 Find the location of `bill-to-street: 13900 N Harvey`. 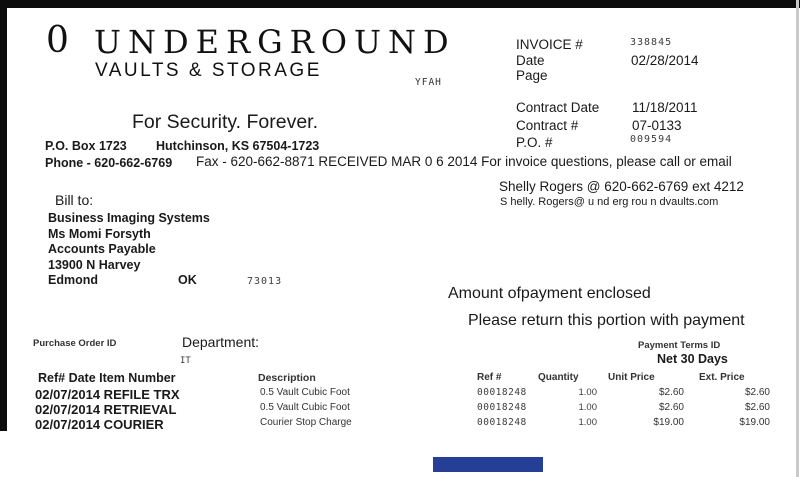

bill-to-street: 13900 N Harvey is located at coordinates (94, 265).